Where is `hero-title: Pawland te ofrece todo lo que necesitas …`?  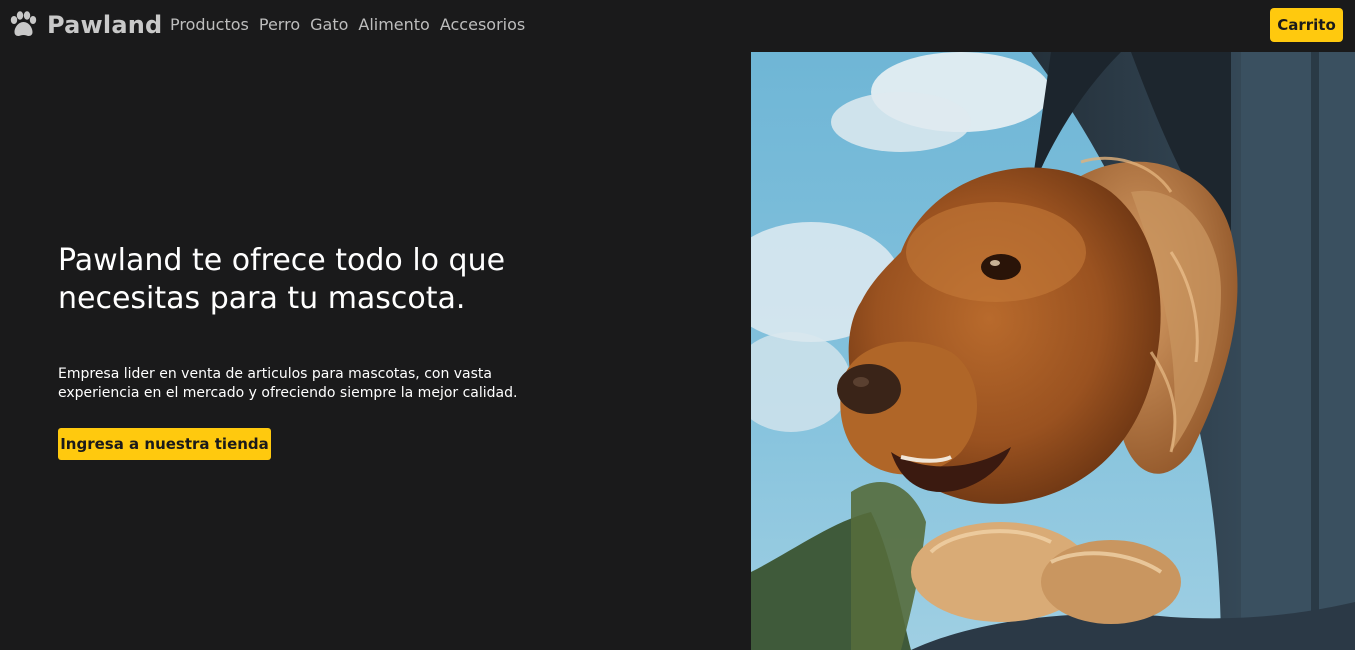 hero-title: Pawland te ofrece todo lo que necesitas … is located at coordinates (308, 280).